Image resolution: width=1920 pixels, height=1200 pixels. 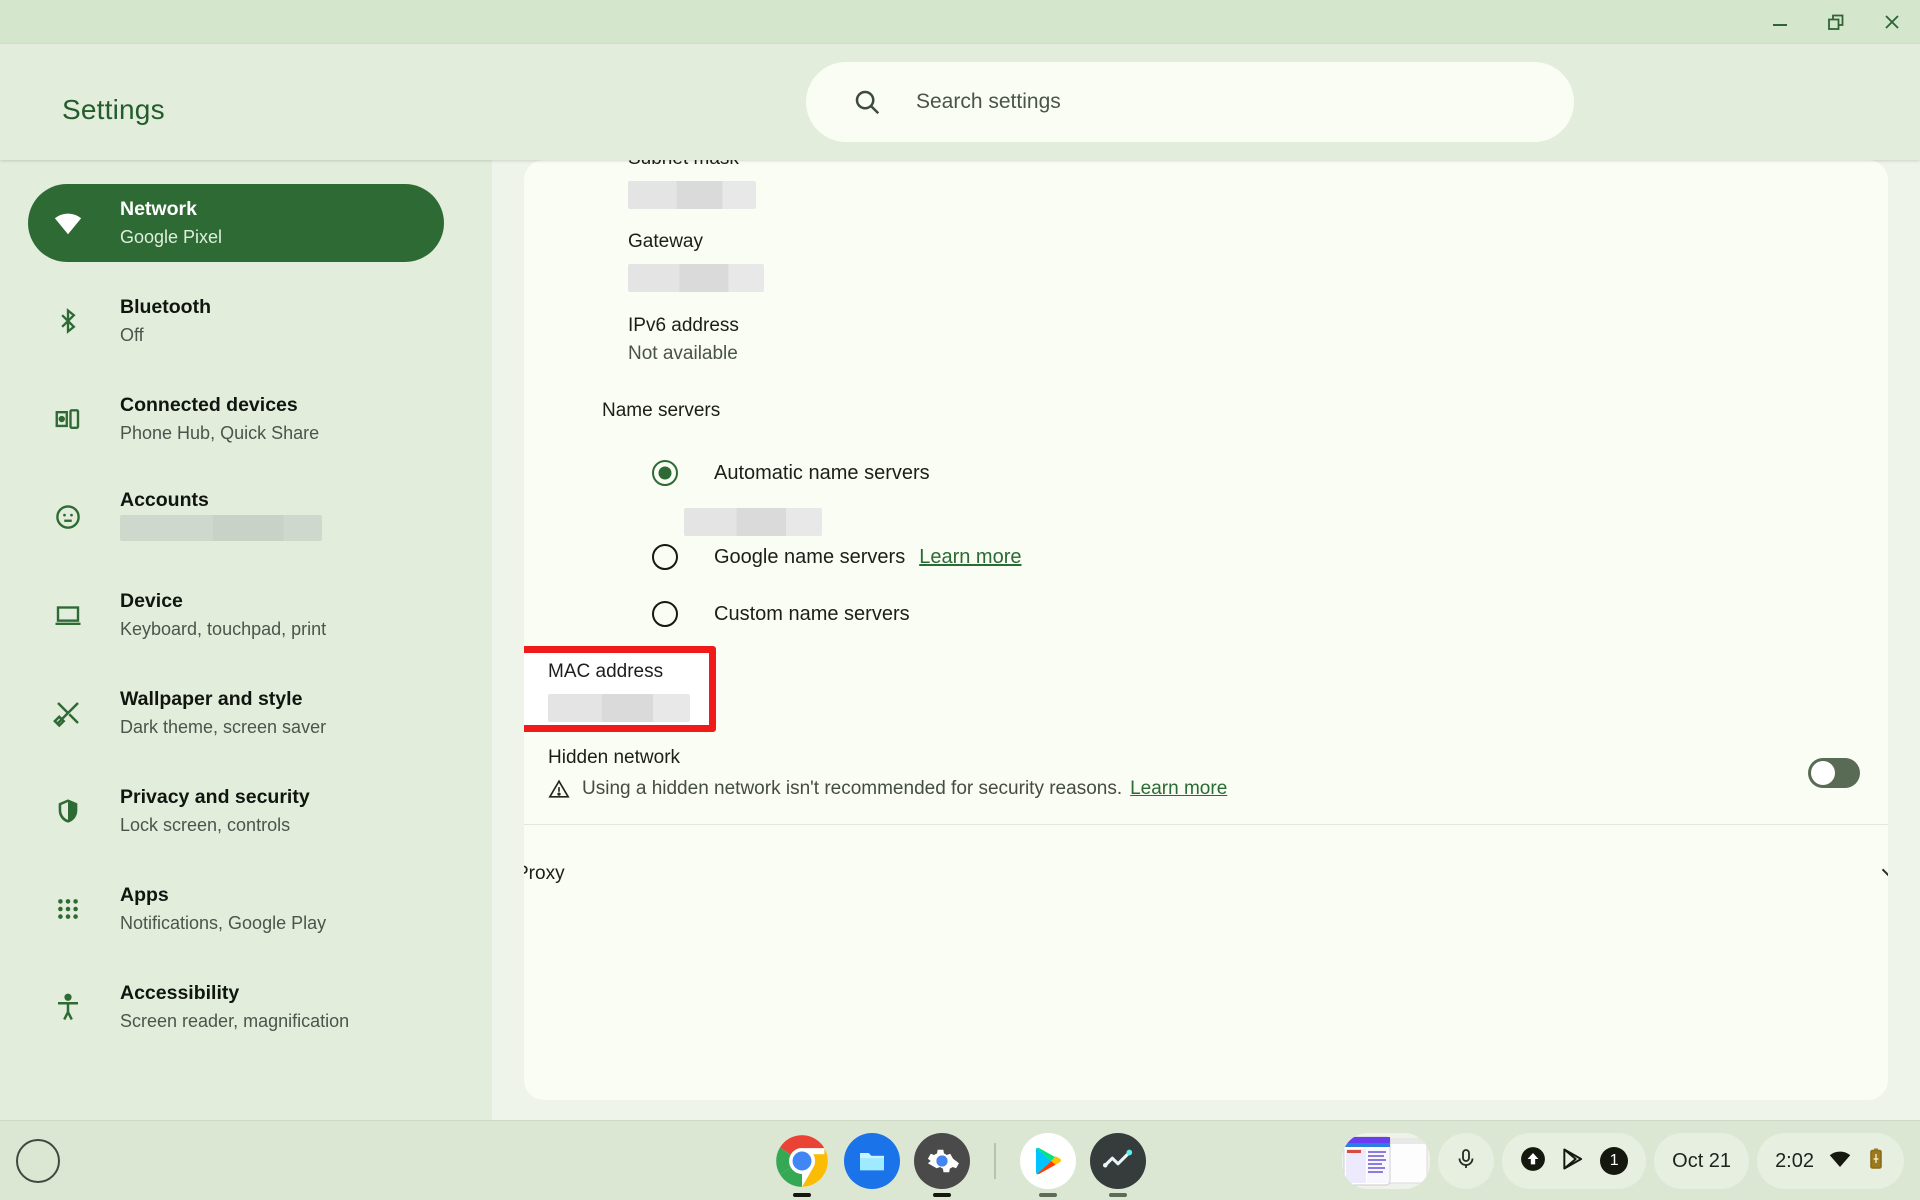 I want to click on radio-google-name-servers: Google name servers Learn more, so click(x=836, y=557).